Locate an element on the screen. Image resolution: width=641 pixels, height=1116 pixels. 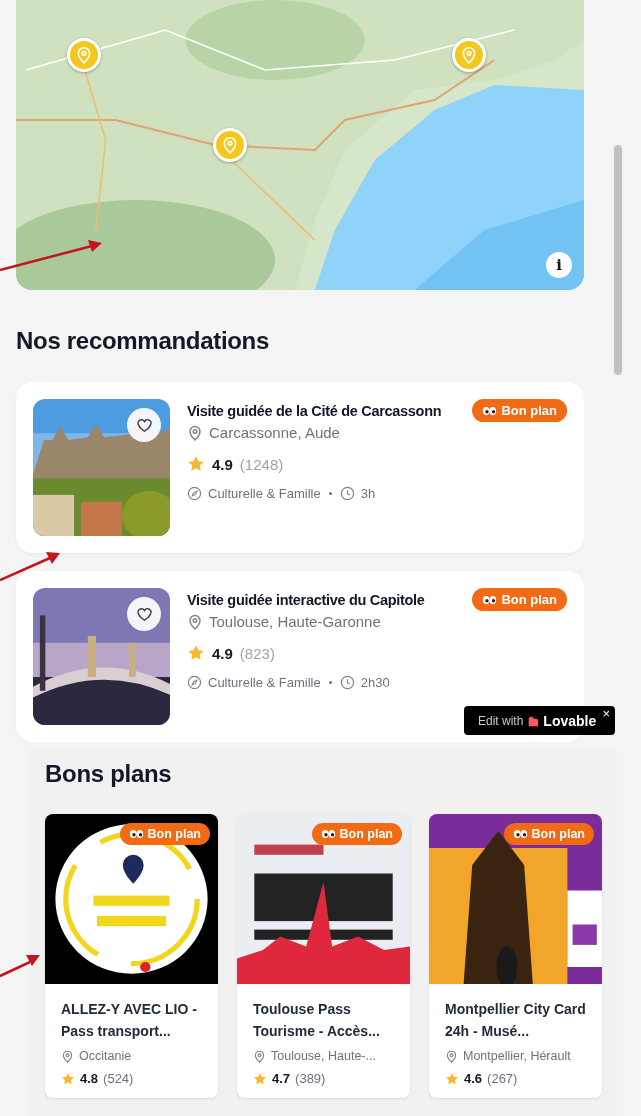
rating: 4.8 is located at coordinates (89, 1078).